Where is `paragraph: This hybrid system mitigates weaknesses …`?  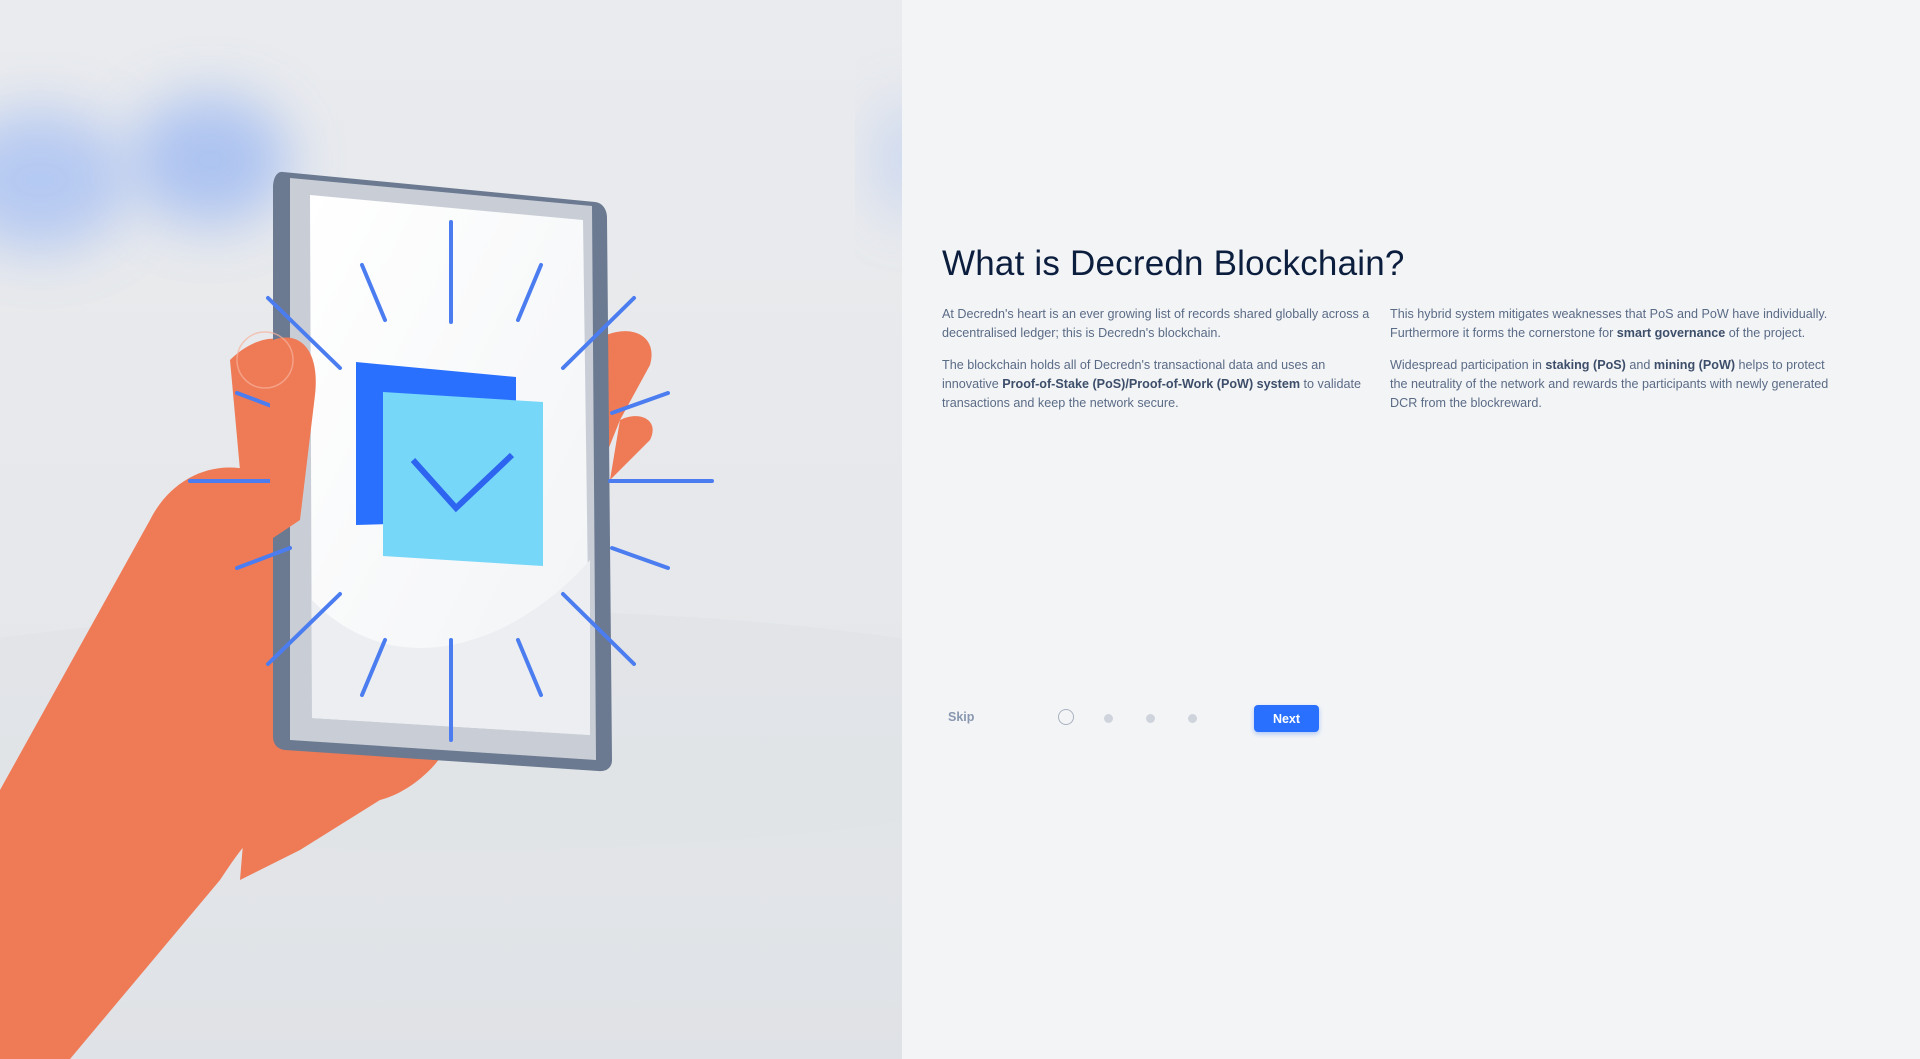 paragraph: This hybrid system mitigates weaknesses … is located at coordinates (1610, 324).